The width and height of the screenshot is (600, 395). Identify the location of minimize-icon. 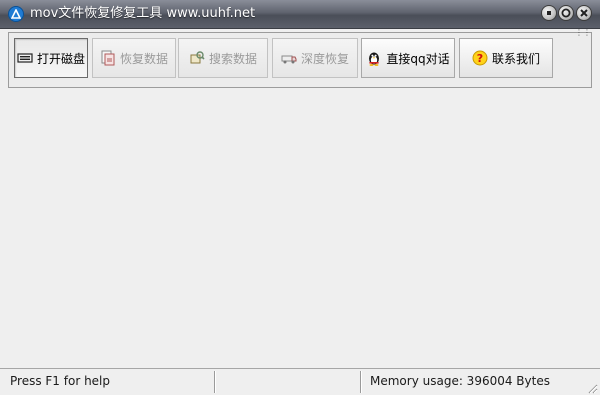
(549, 13).